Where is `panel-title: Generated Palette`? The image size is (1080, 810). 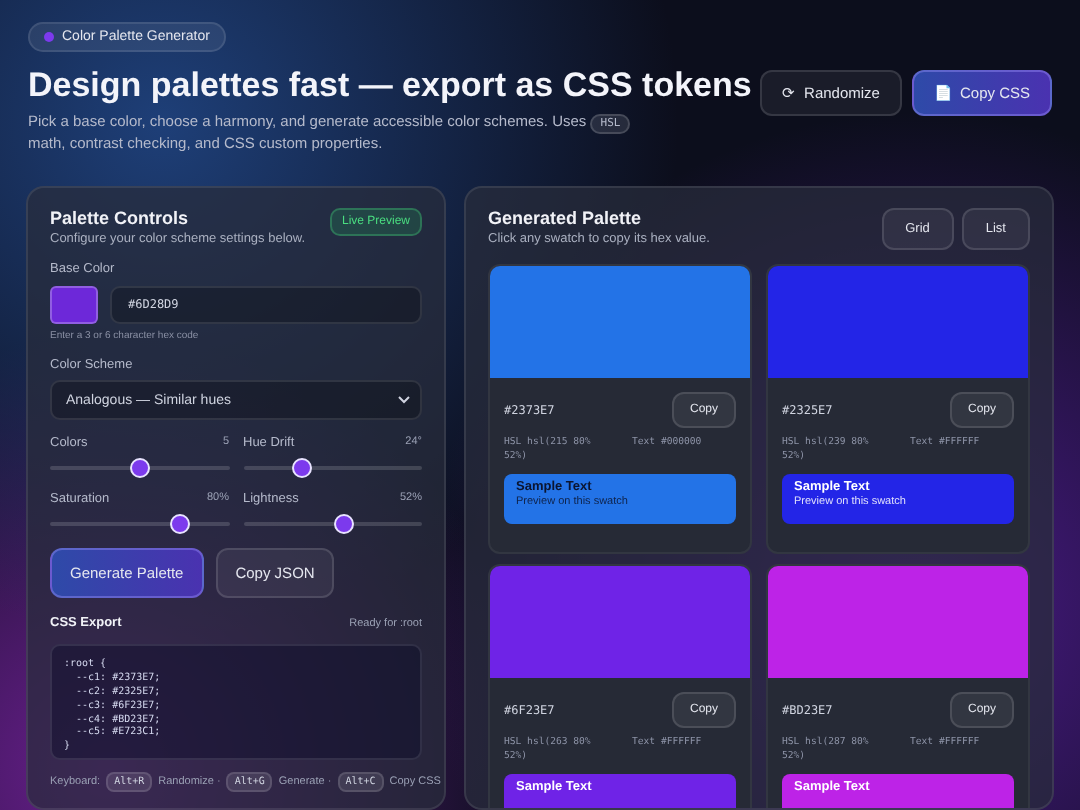
panel-title: Generated Palette is located at coordinates (566, 218).